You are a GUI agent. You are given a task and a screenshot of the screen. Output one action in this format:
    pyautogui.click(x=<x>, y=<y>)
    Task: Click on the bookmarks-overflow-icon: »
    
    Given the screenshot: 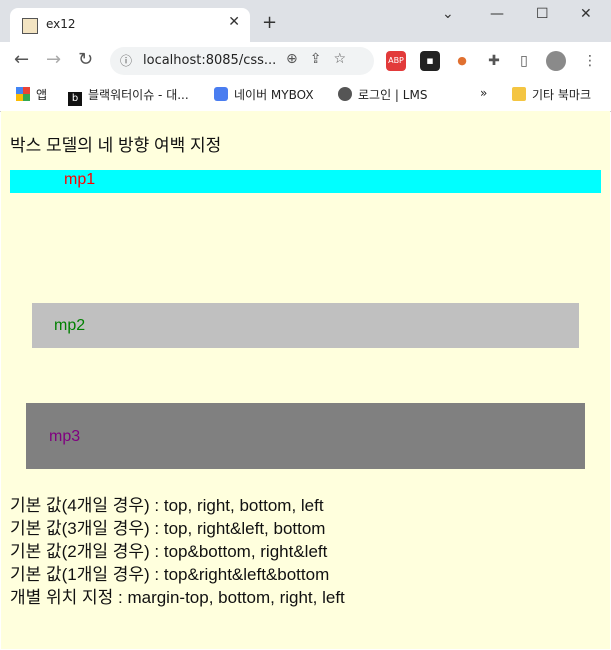 What is the action you would take?
    pyautogui.click(x=483, y=93)
    